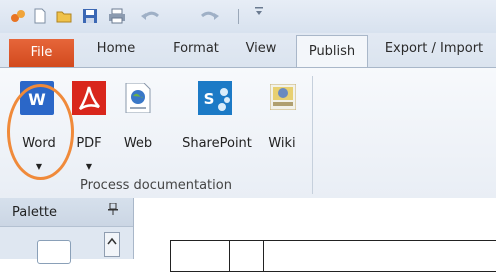  I want to click on pin-icon, so click(113, 210).